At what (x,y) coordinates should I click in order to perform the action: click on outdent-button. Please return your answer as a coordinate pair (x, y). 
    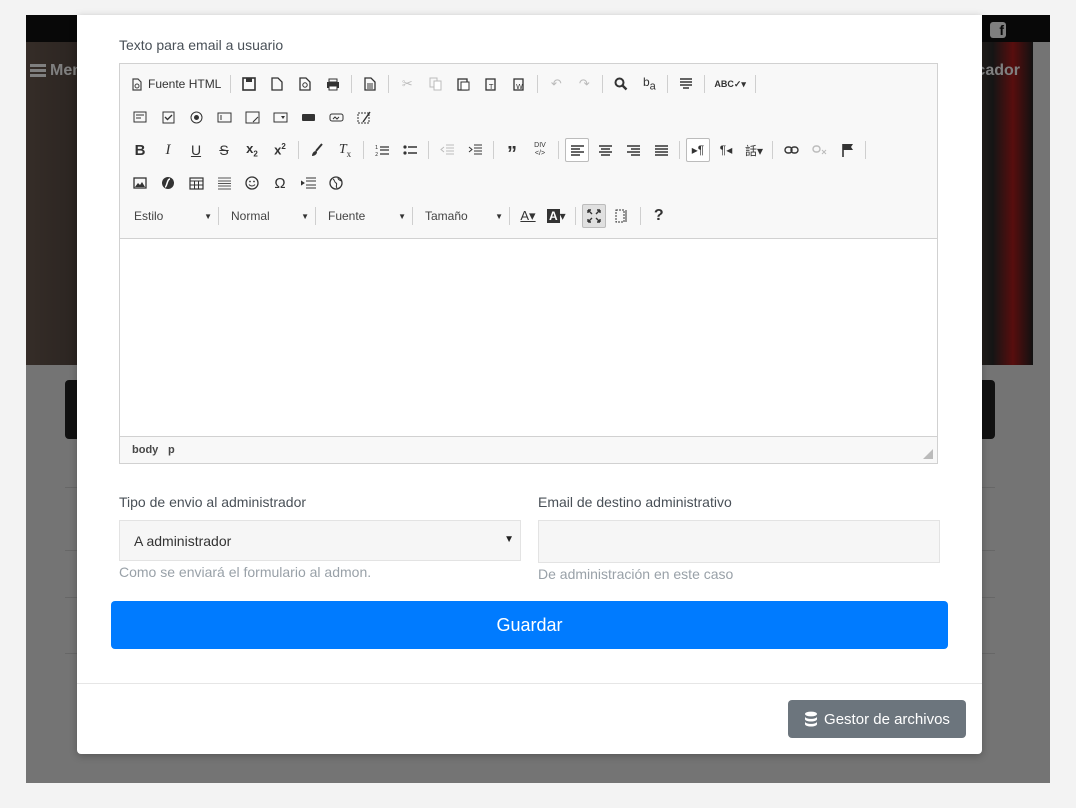
    Looking at the image, I should click on (447, 150).